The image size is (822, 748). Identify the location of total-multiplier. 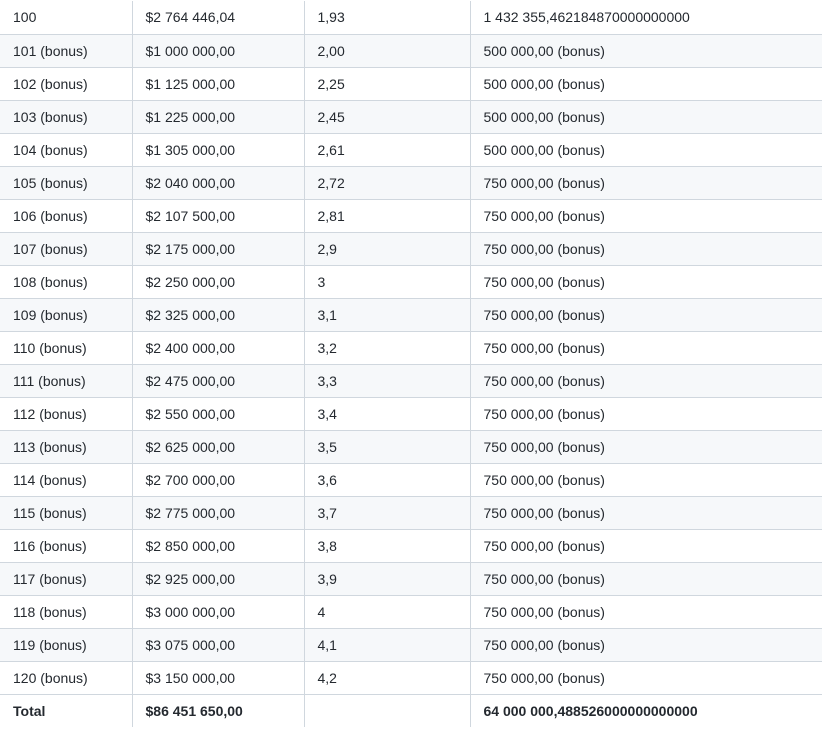
(387, 710).